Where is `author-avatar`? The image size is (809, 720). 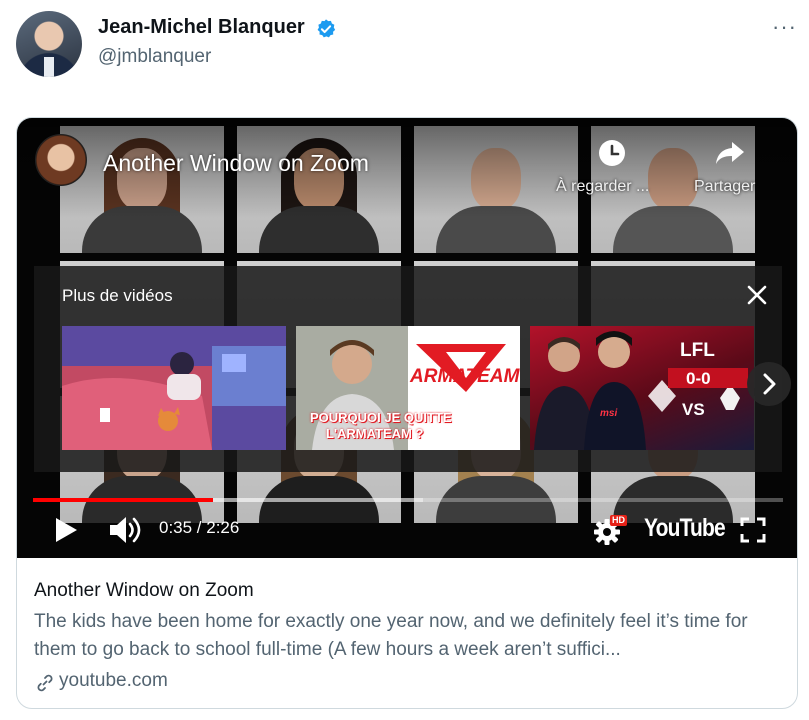
author-avatar is located at coordinates (49, 44).